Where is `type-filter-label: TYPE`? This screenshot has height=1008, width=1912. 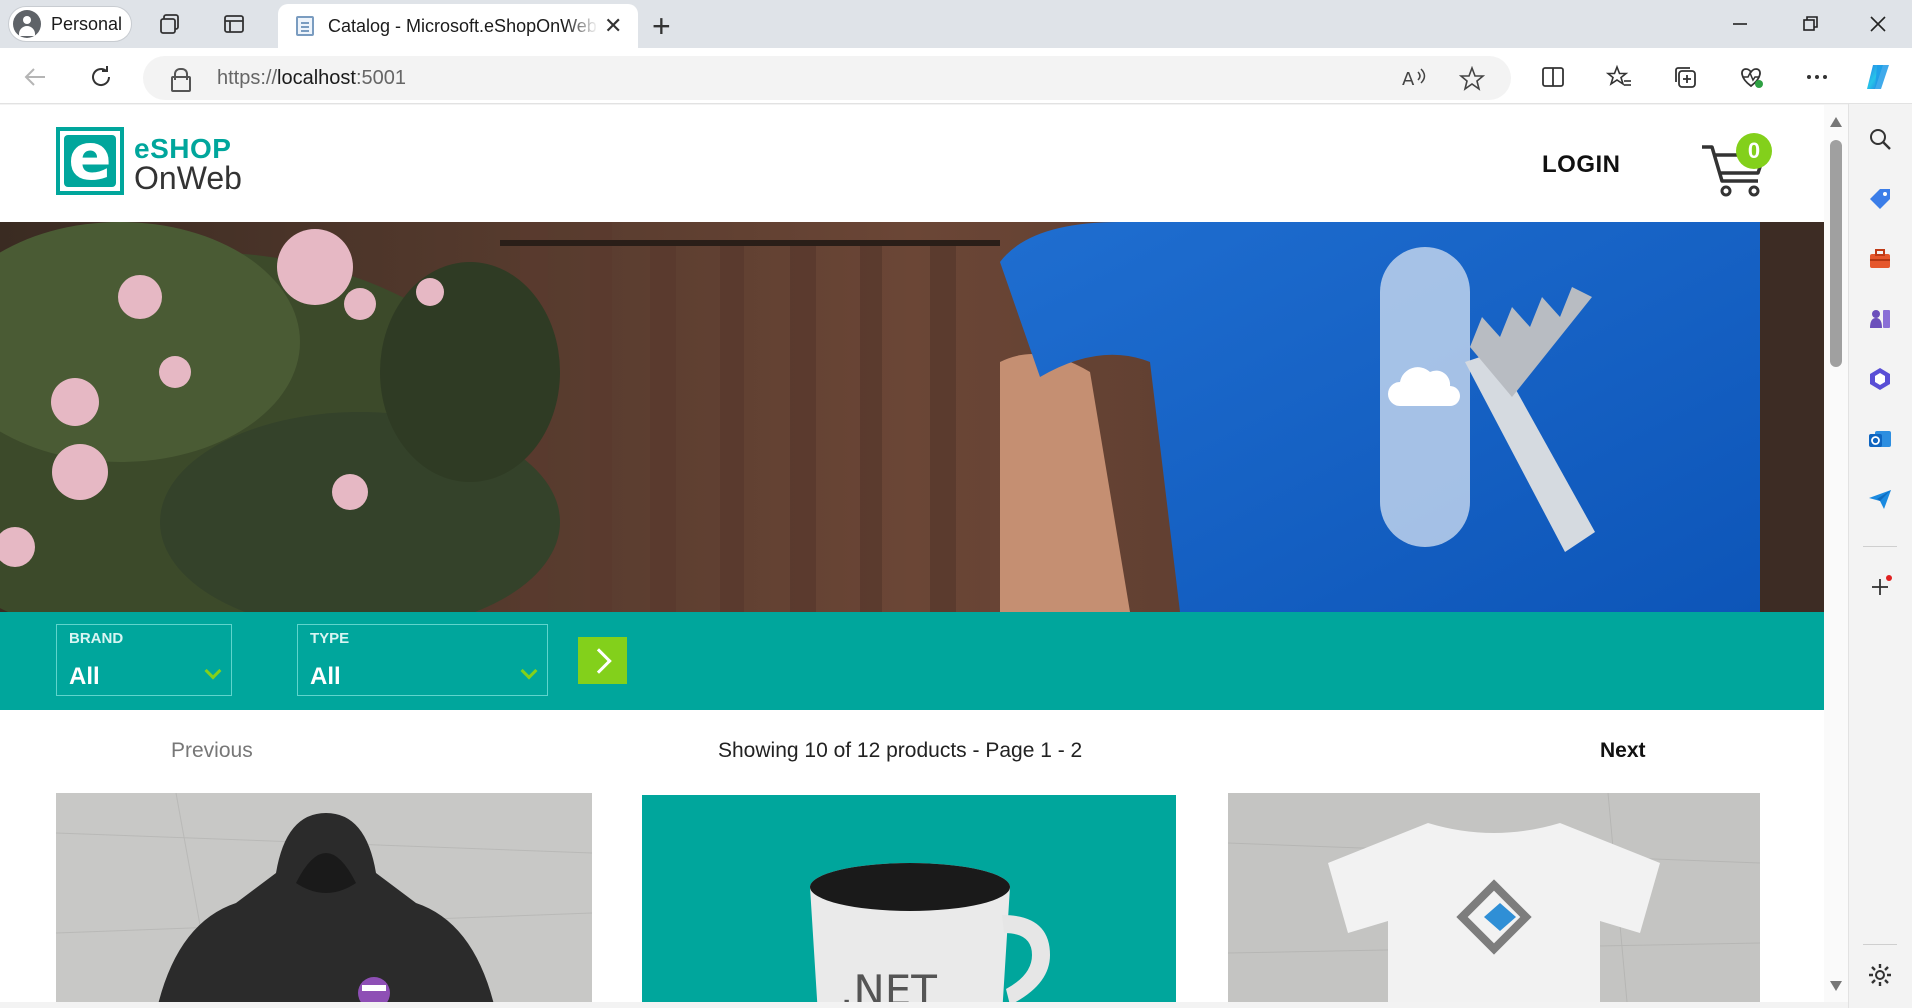
type-filter-label: TYPE is located at coordinates (330, 638).